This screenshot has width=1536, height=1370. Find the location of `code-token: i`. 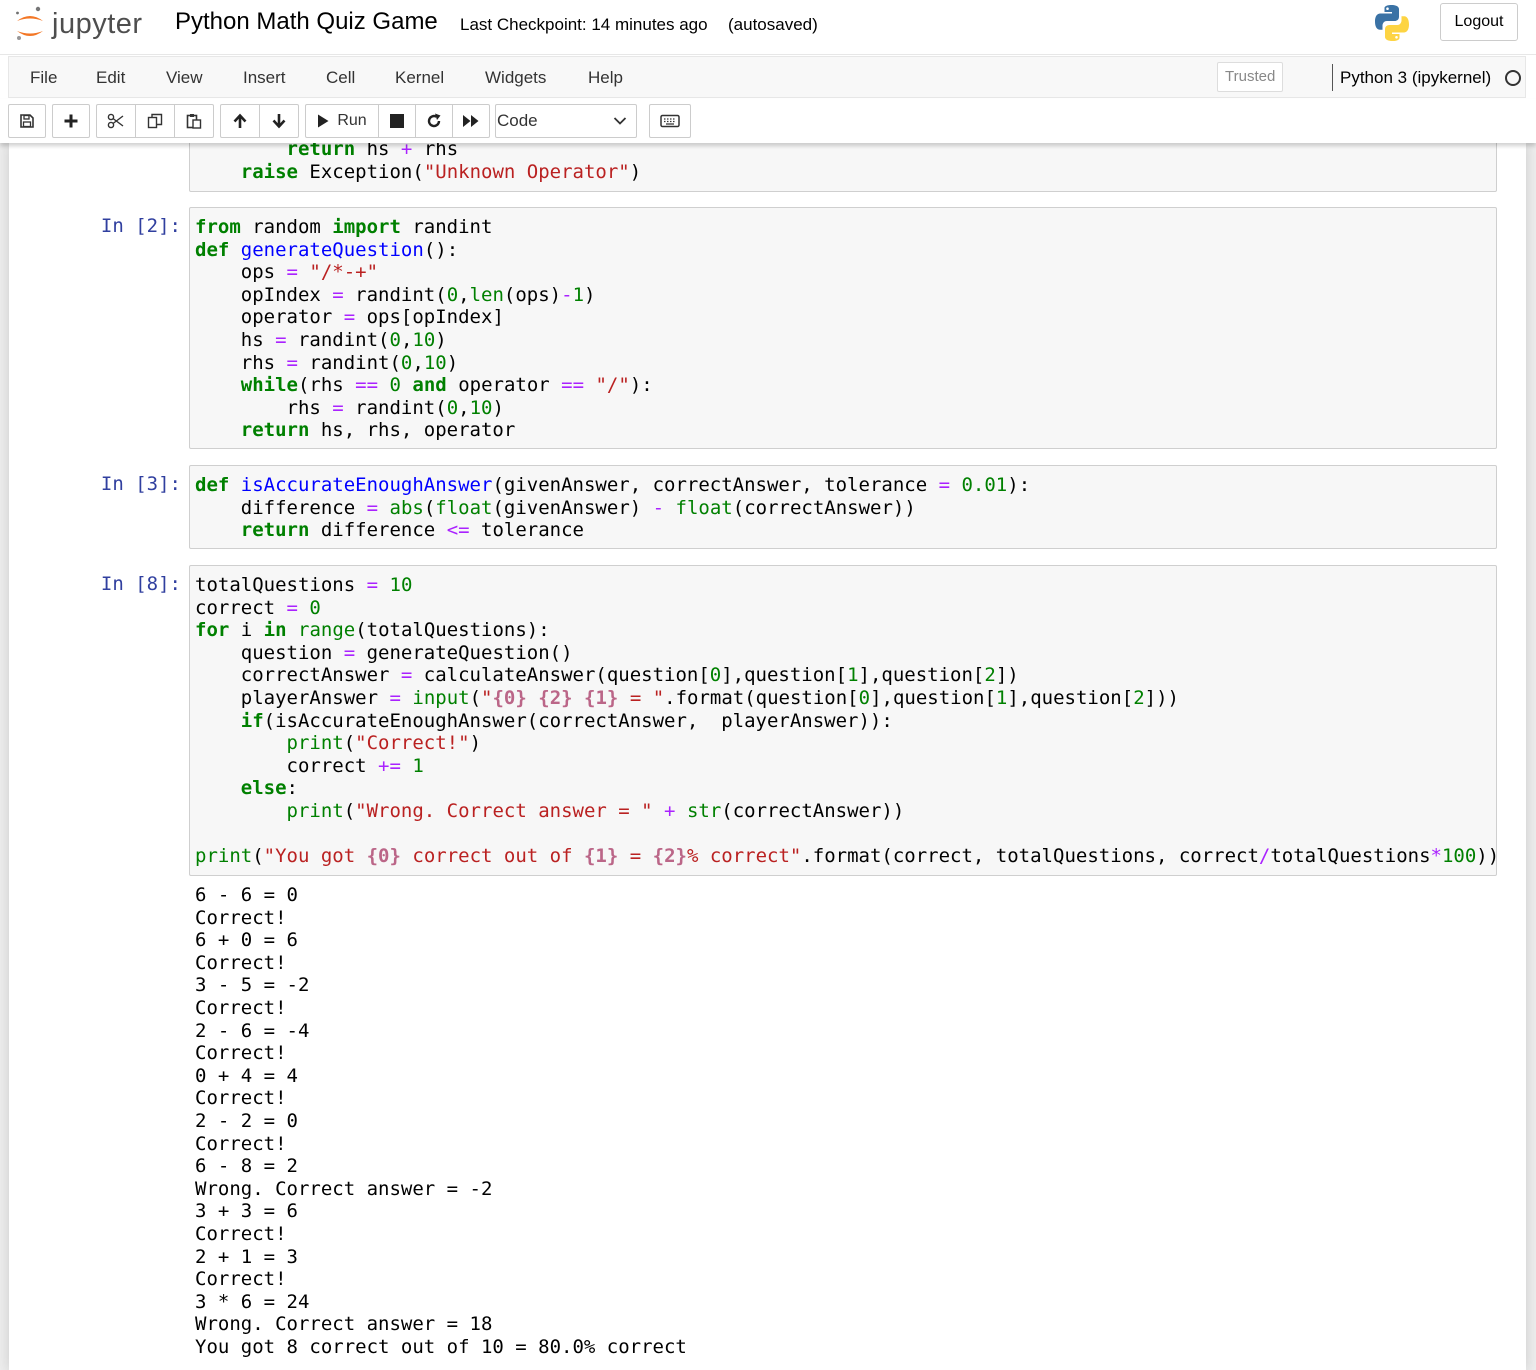

code-token: i is located at coordinates (246, 630).